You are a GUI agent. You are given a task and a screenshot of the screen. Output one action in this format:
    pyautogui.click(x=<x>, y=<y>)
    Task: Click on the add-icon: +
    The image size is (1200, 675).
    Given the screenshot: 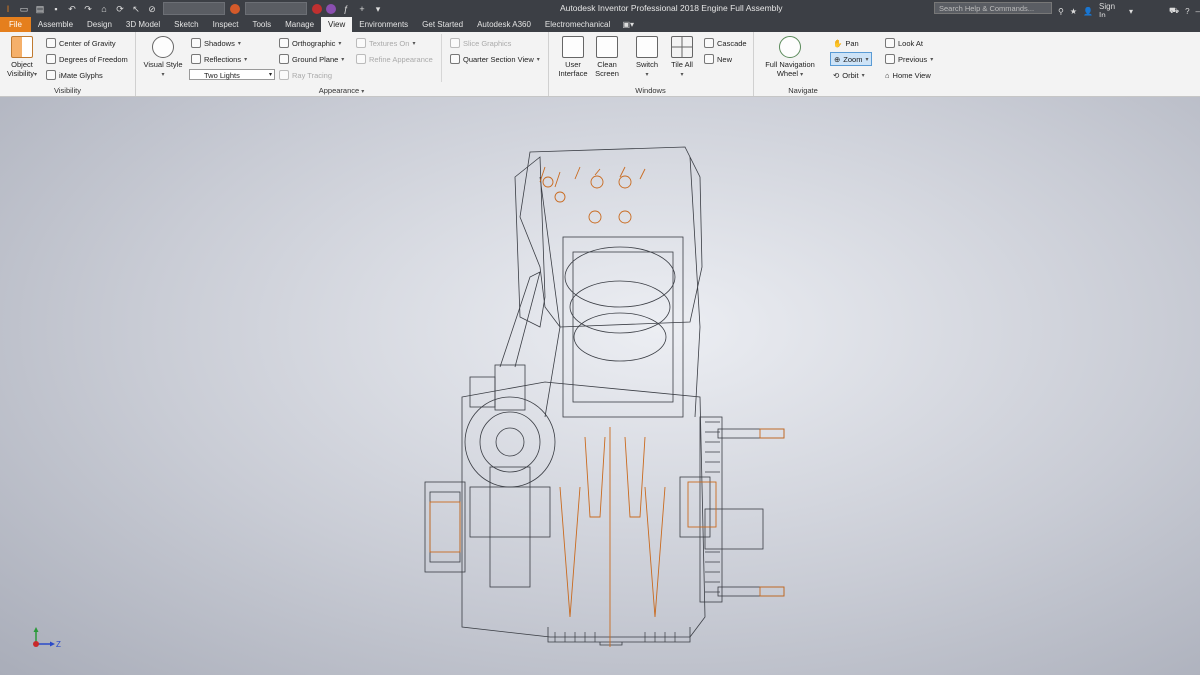 What is the action you would take?
    pyautogui.click(x=362, y=9)
    